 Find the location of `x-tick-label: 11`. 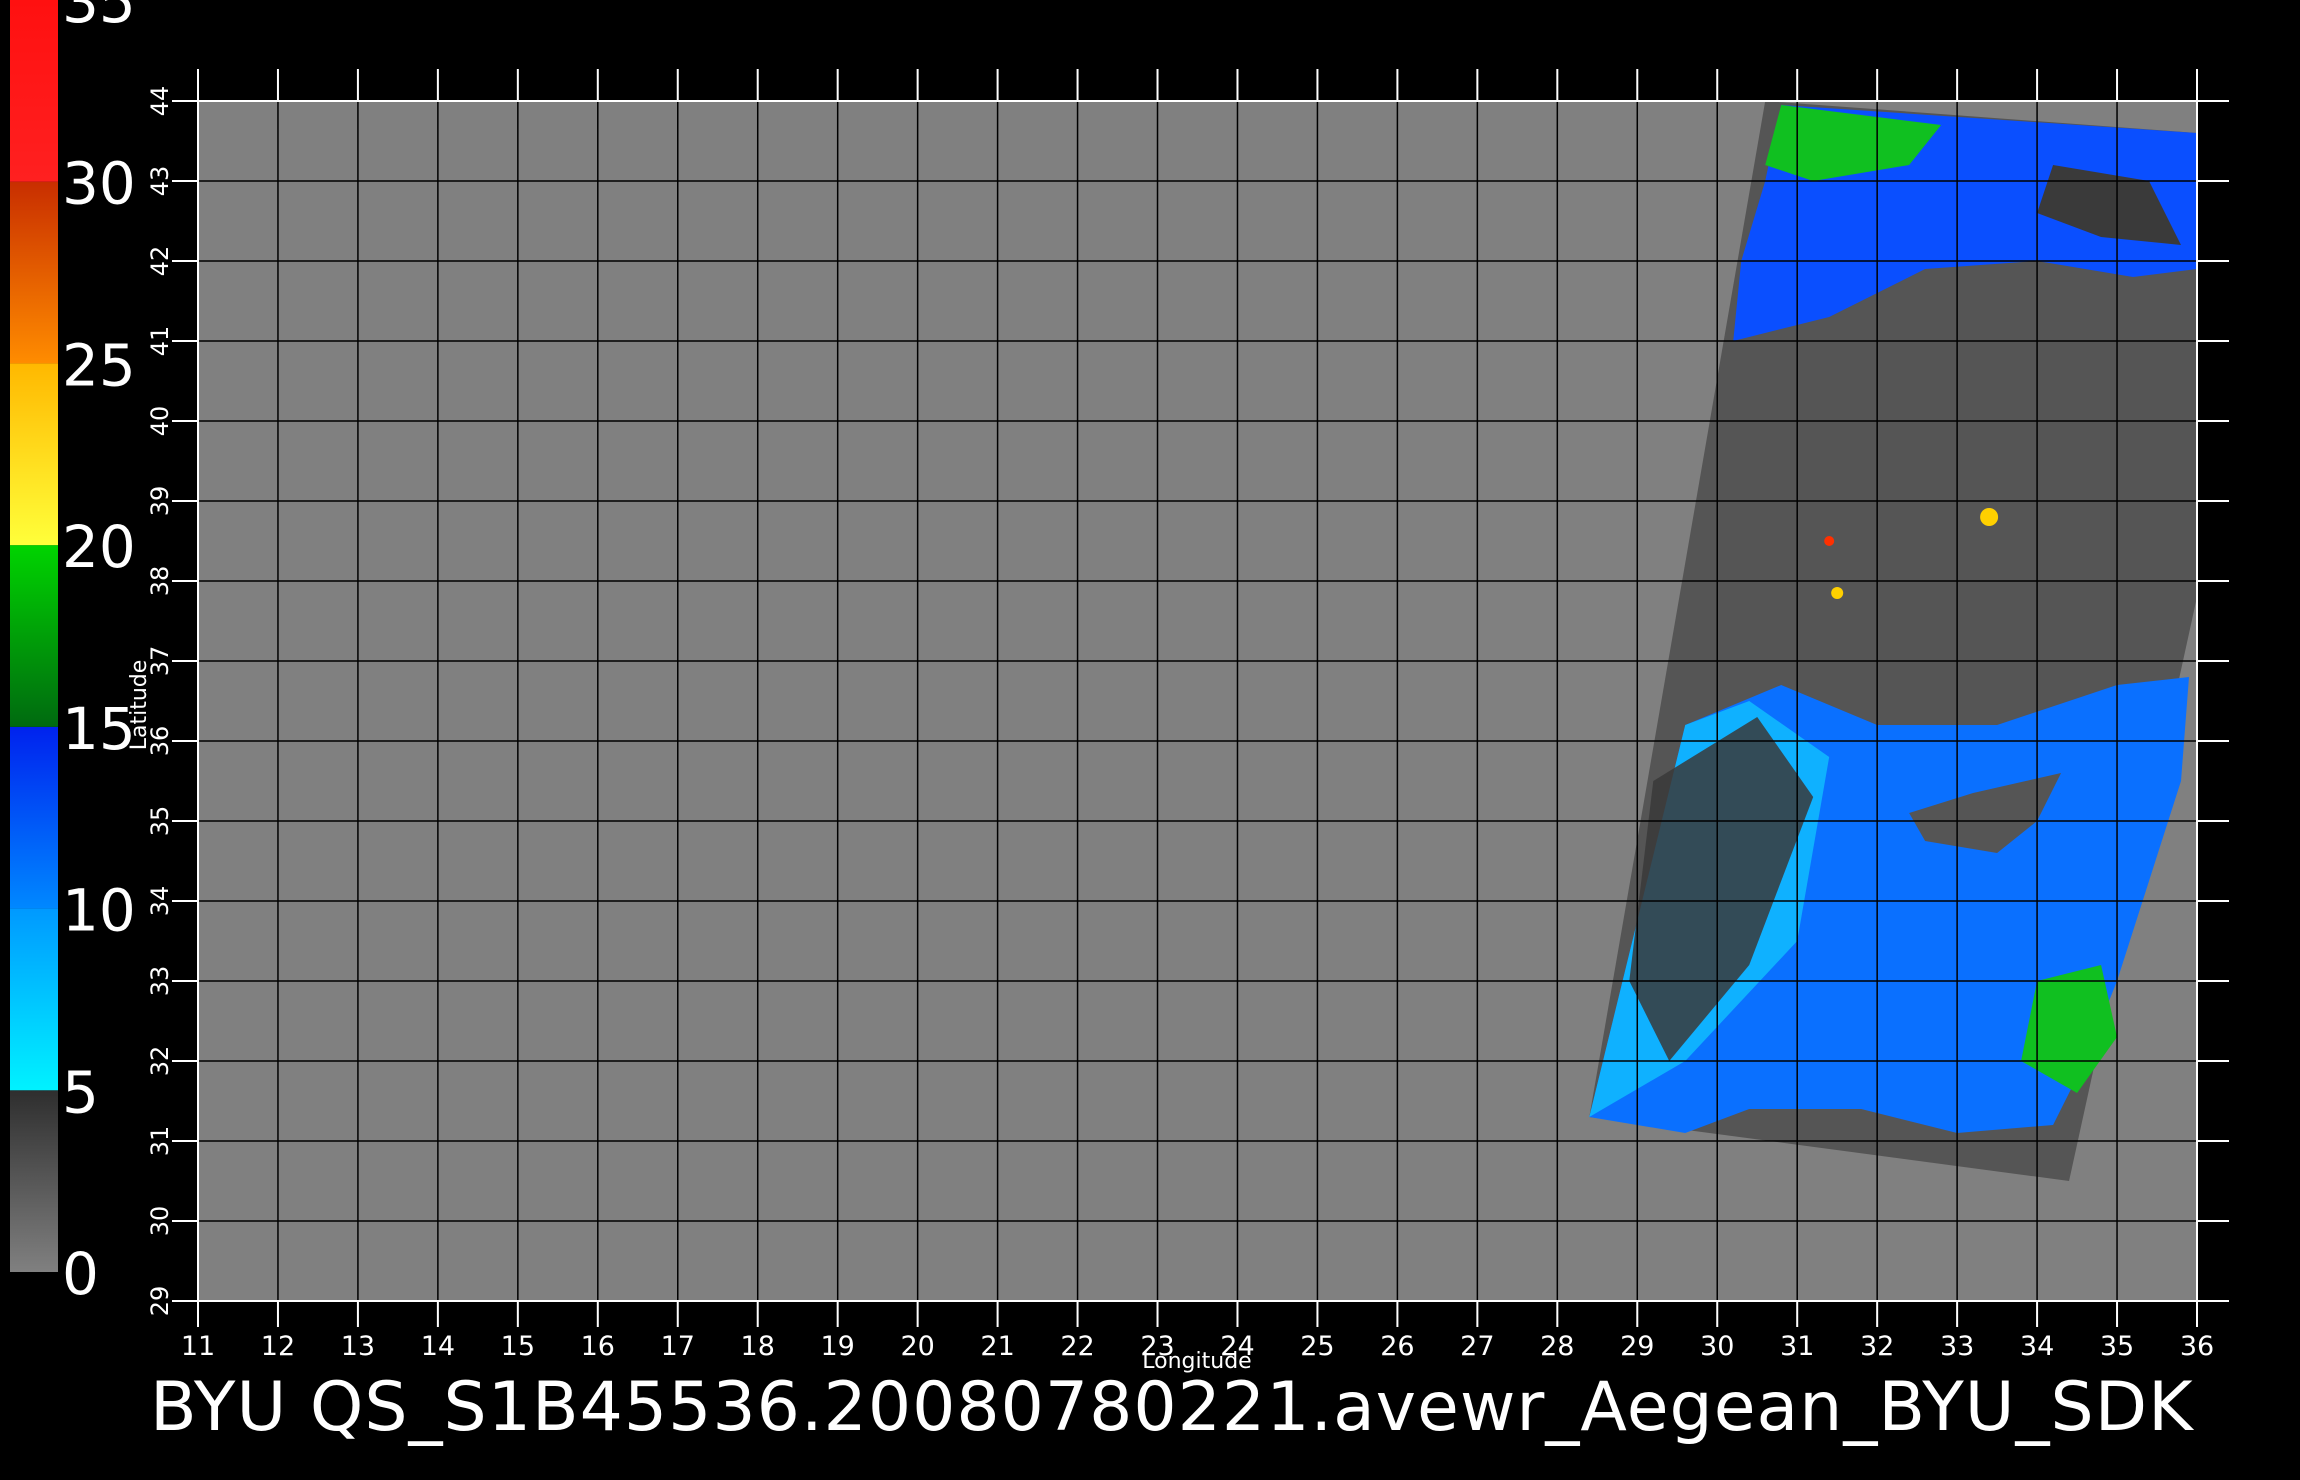

x-tick-label: 11 is located at coordinates (198, 1346).